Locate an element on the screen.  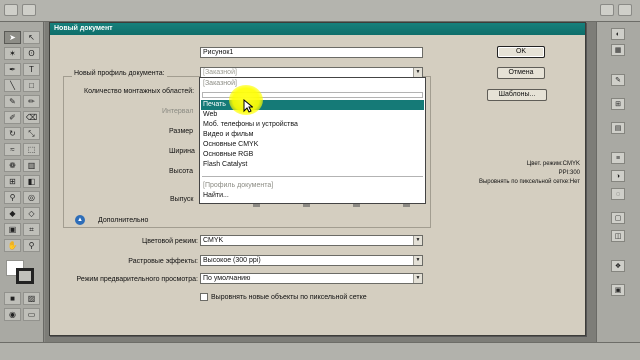
cancel-button: Отмена is located at coordinates (521, 73).